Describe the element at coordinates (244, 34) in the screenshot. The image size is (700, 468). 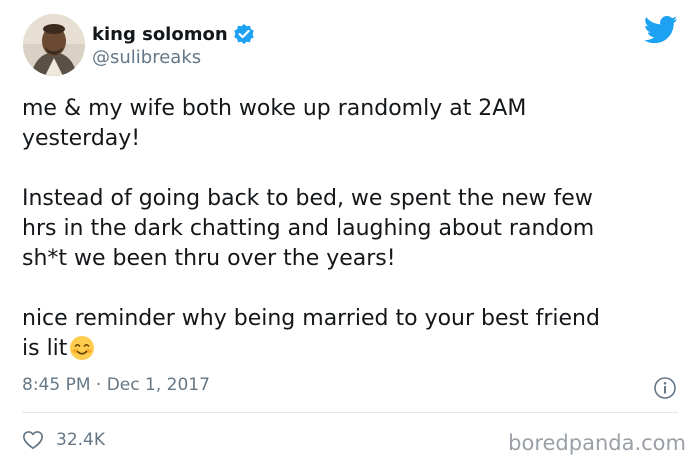
I see `verified-badge-icon` at that location.